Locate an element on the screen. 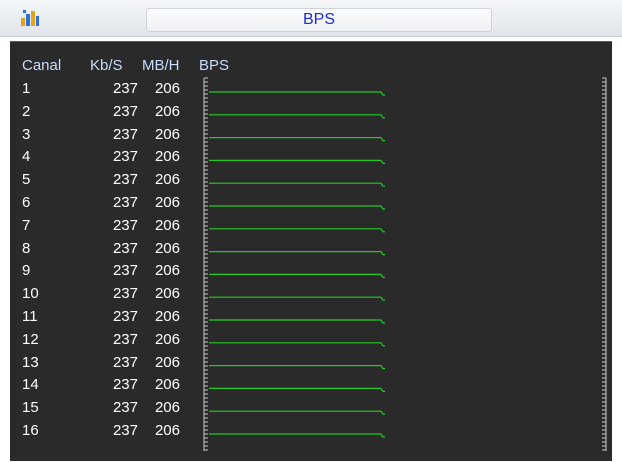  window-title: BPS is located at coordinates (319, 20).